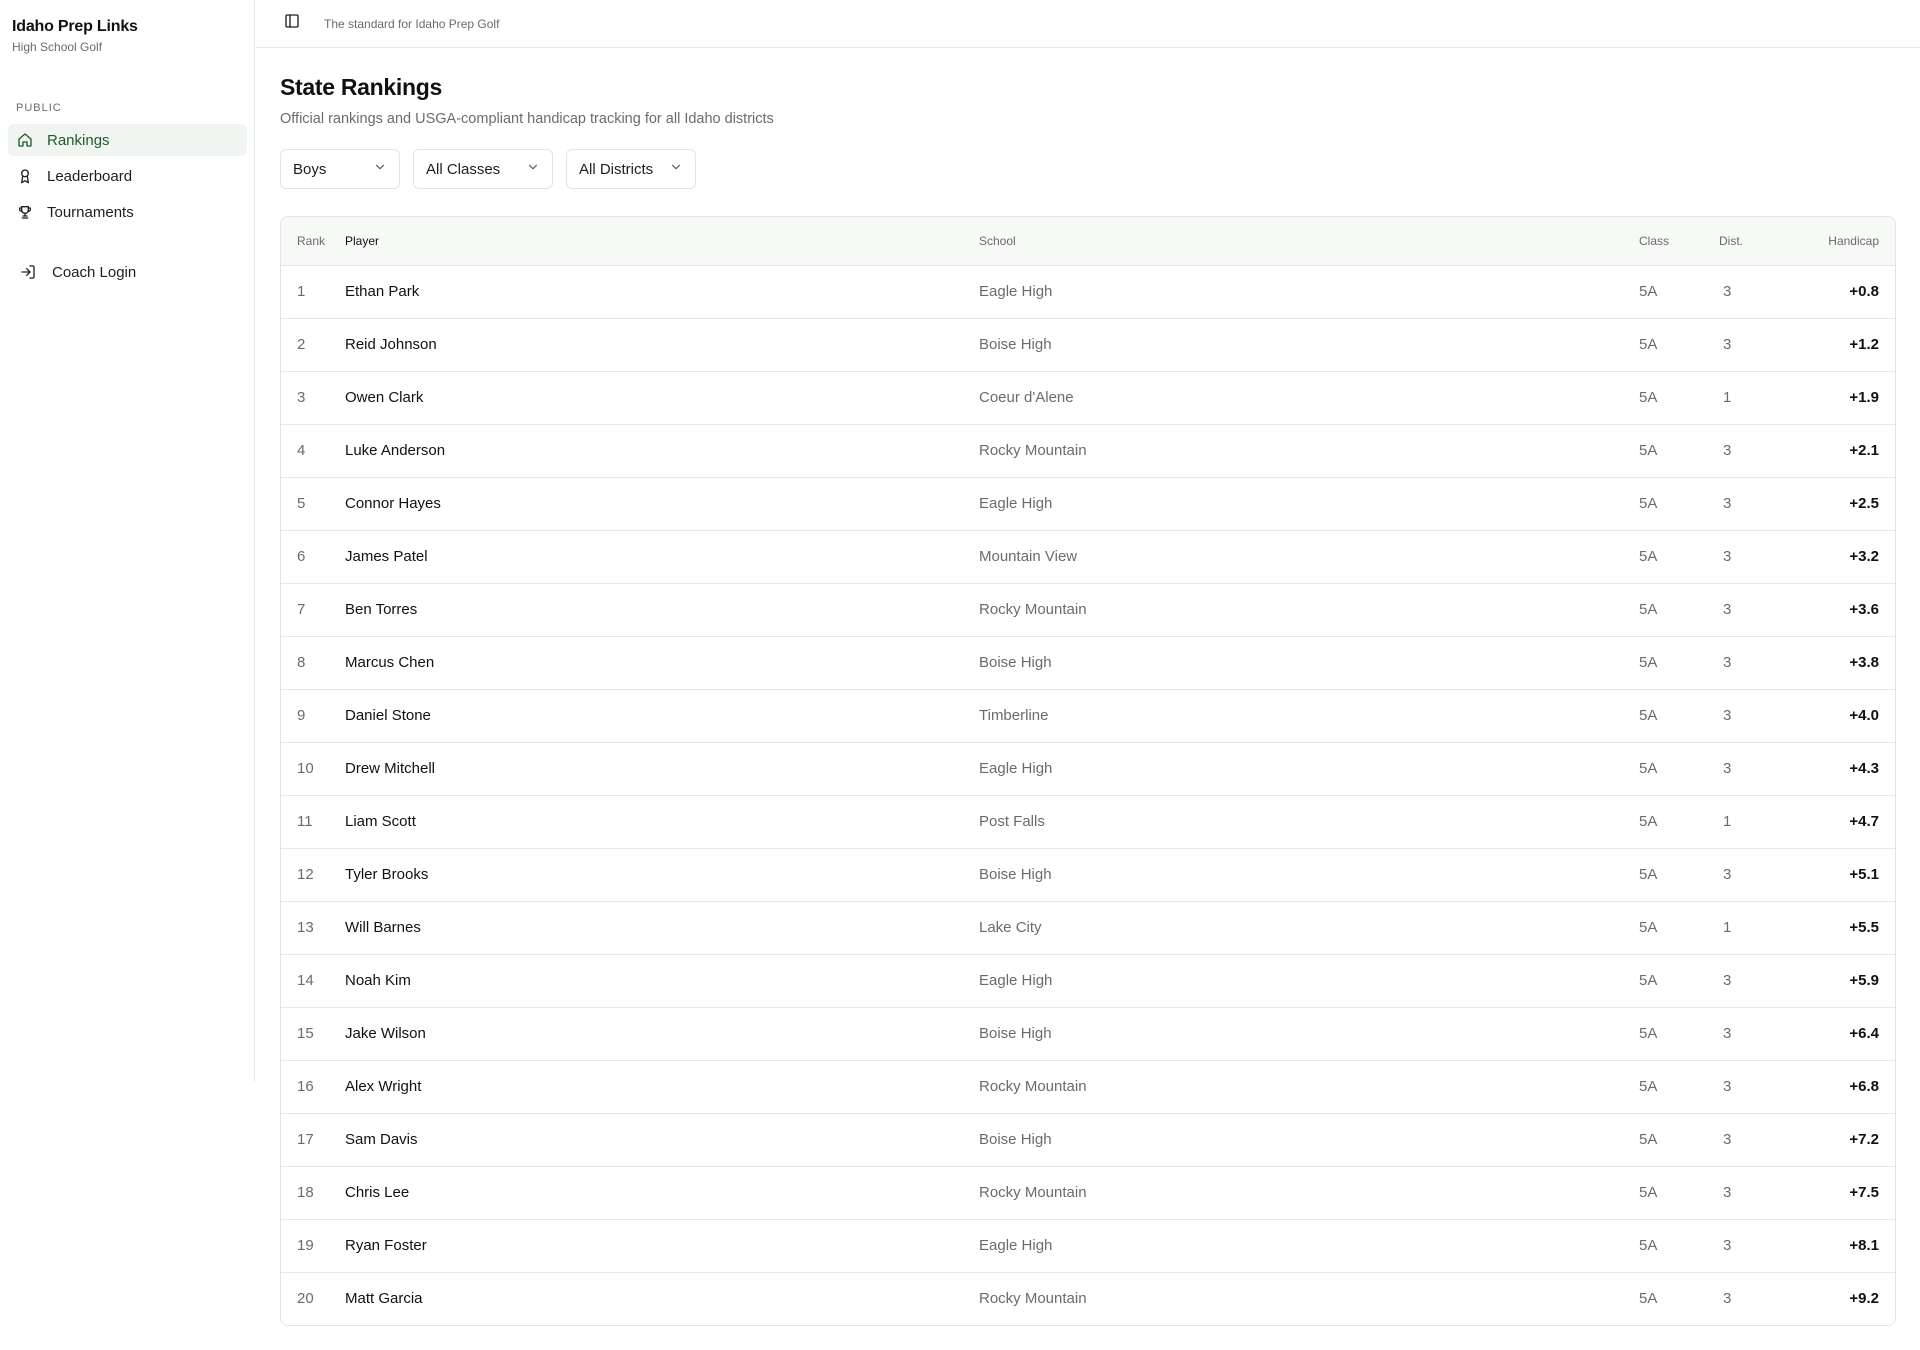 This screenshot has width=1920, height=1350. I want to click on cell-player: Matt Garcia, so click(384, 1299).